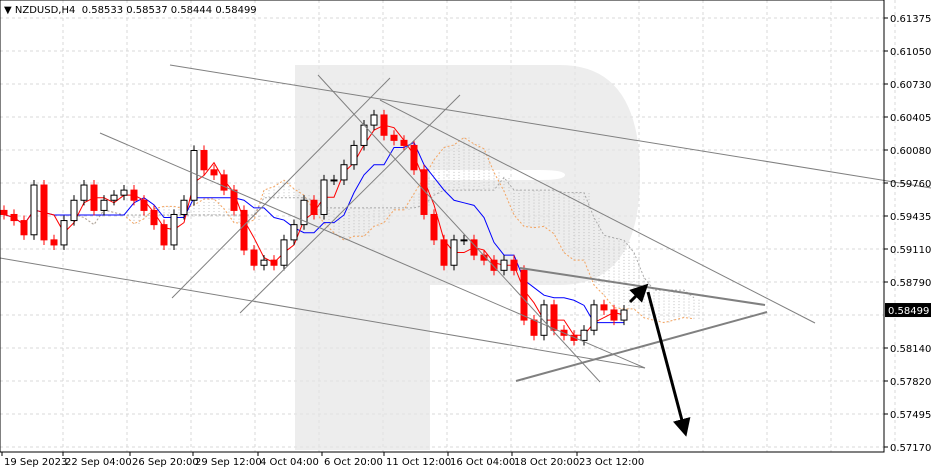  I want to click on y-tick-label: 0.59435, so click(910, 217).